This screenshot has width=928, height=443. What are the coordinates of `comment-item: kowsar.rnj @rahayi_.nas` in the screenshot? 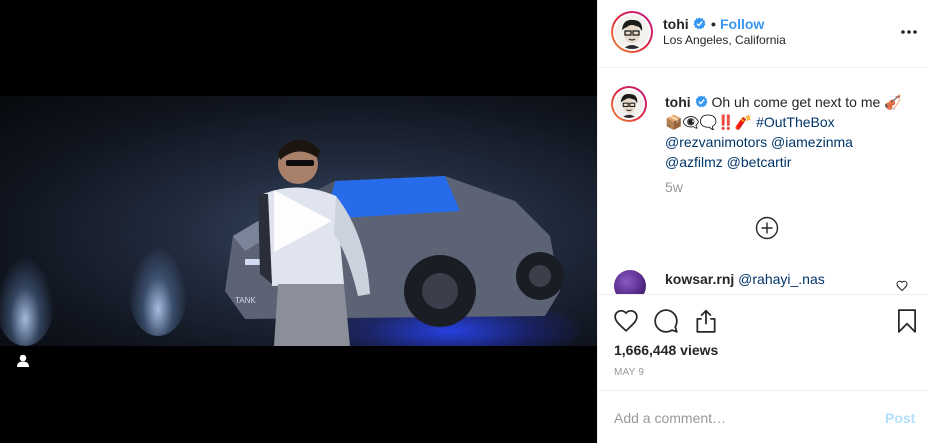 It's located at (745, 279).